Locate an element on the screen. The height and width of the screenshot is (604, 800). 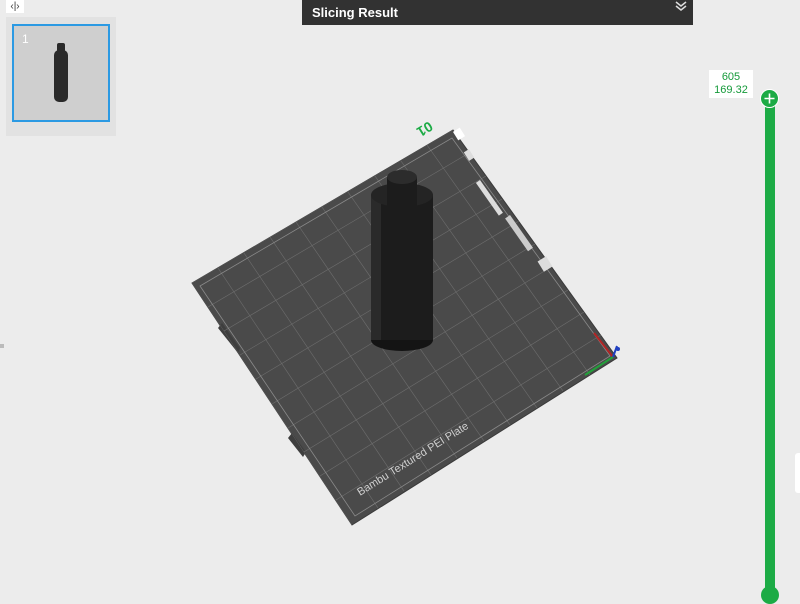
plus-icon is located at coordinates (769, 98).